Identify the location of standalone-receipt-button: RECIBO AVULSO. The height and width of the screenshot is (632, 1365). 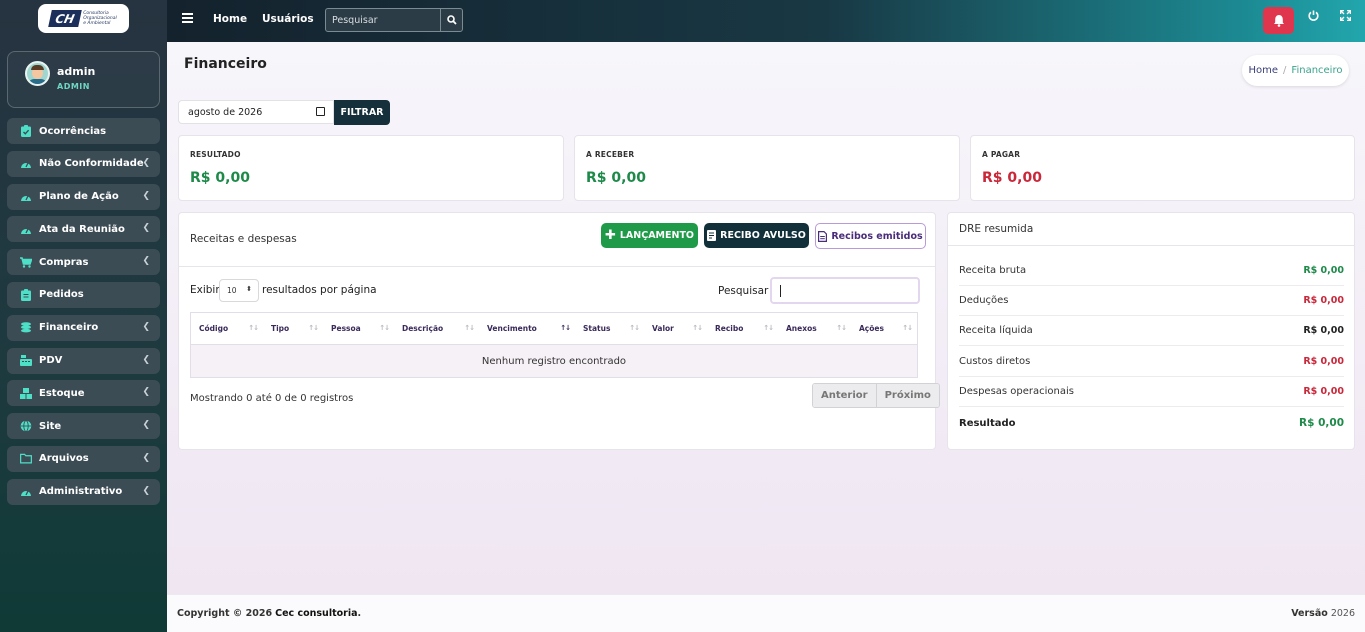
(756, 235).